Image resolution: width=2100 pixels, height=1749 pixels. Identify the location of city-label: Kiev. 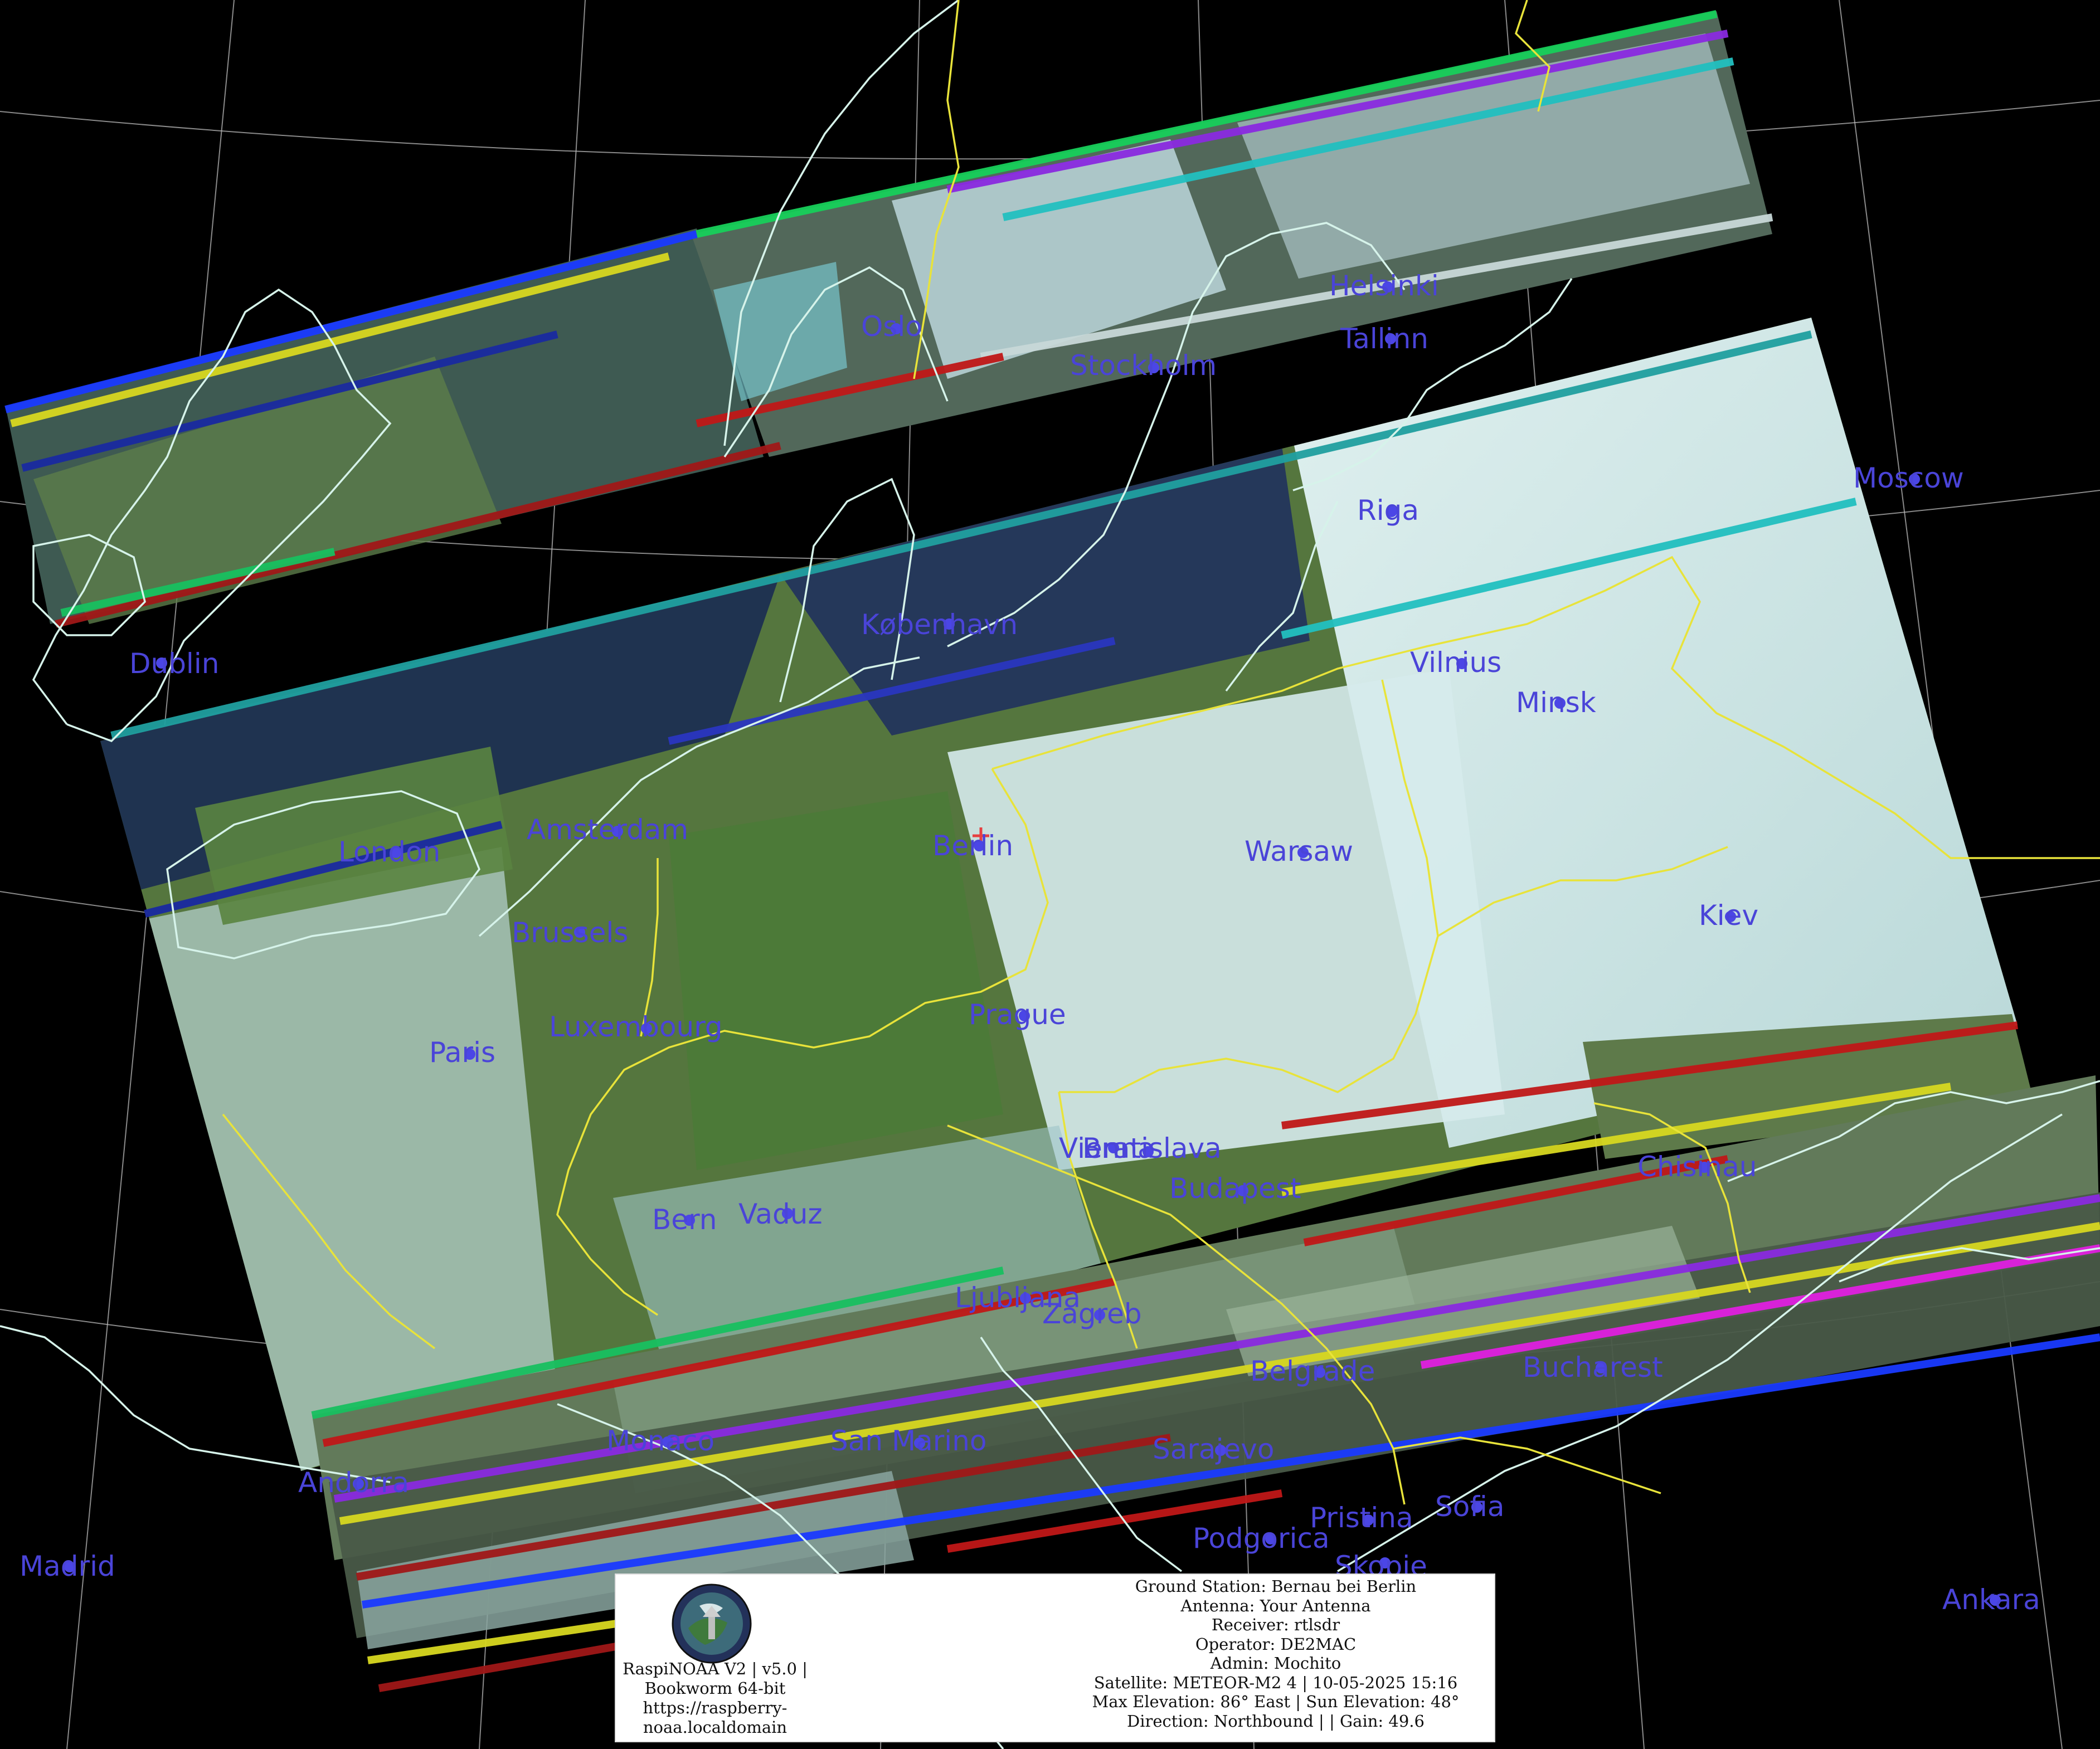
(1728, 915).